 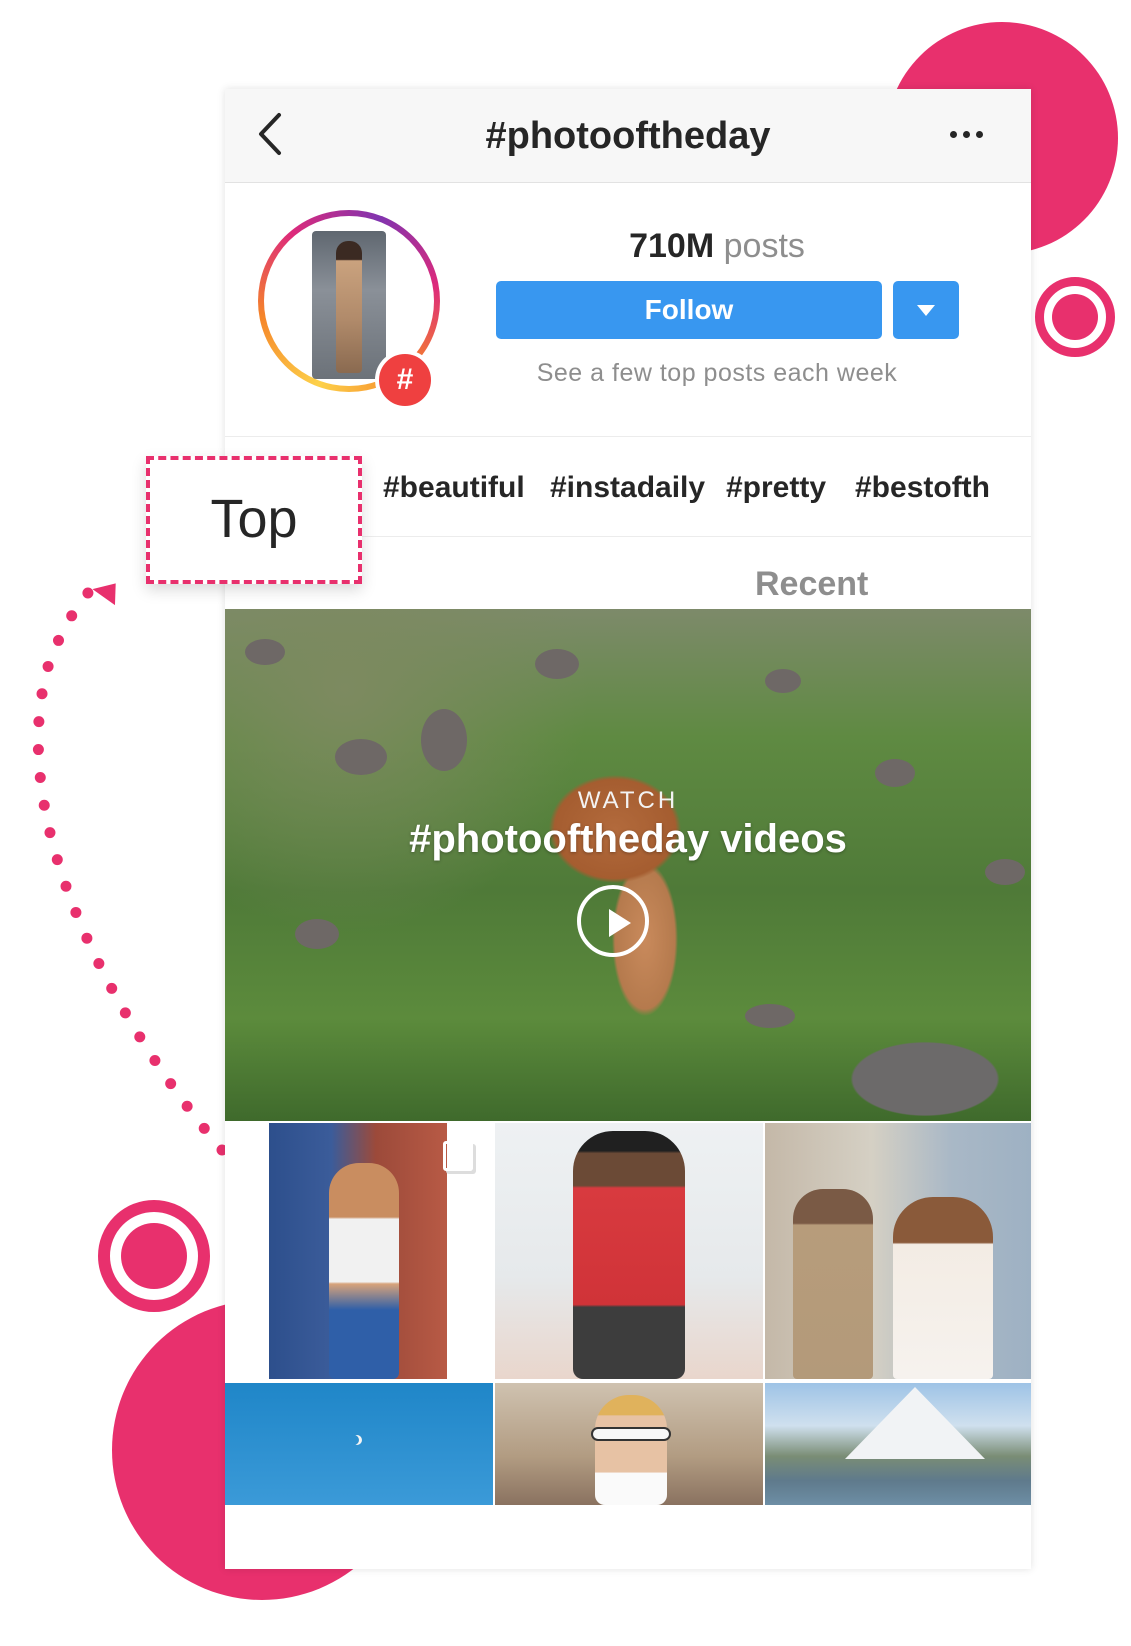 What do you see at coordinates (672, 246) in the screenshot?
I see `posts-count-value: 710M` at bounding box center [672, 246].